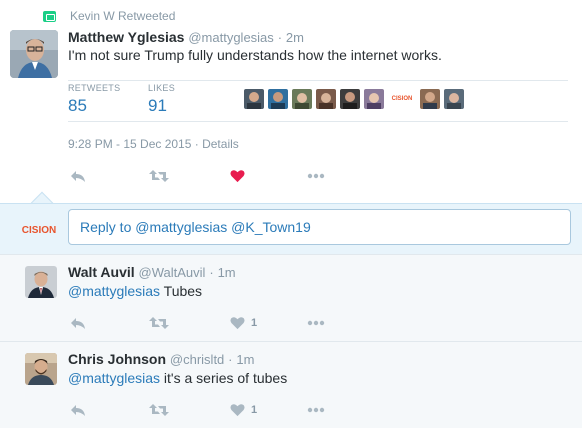 The height and width of the screenshot is (428, 582). What do you see at coordinates (126, 37) in the screenshot?
I see `fullname: Matthew Yglesias` at bounding box center [126, 37].